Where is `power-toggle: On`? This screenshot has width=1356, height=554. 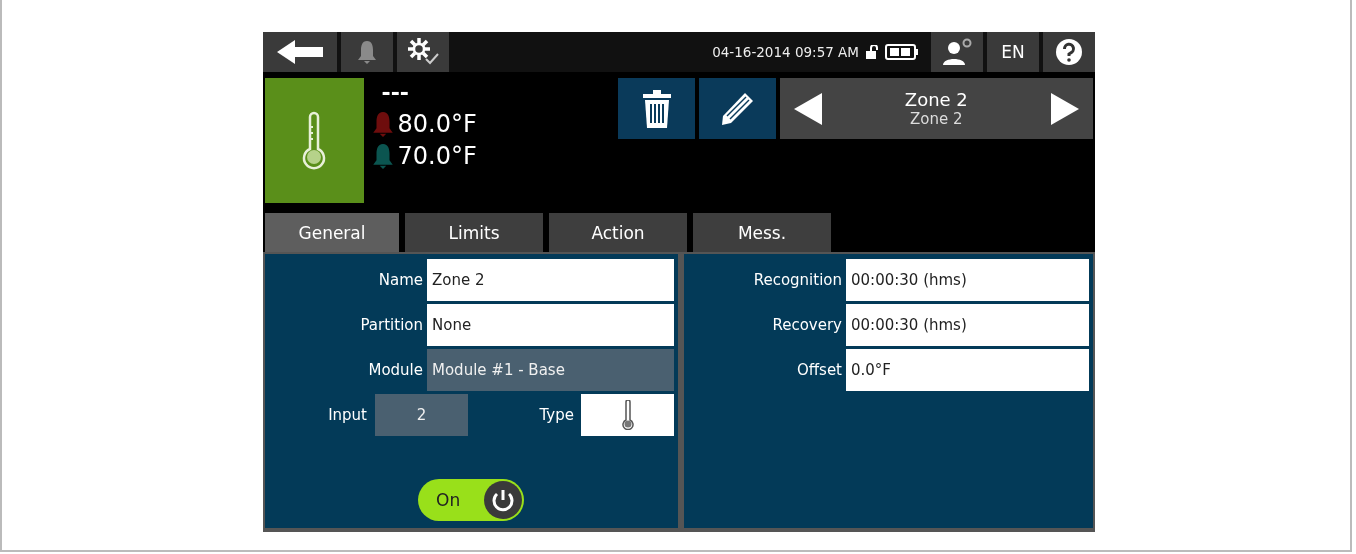
power-toggle: On is located at coordinates (471, 500).